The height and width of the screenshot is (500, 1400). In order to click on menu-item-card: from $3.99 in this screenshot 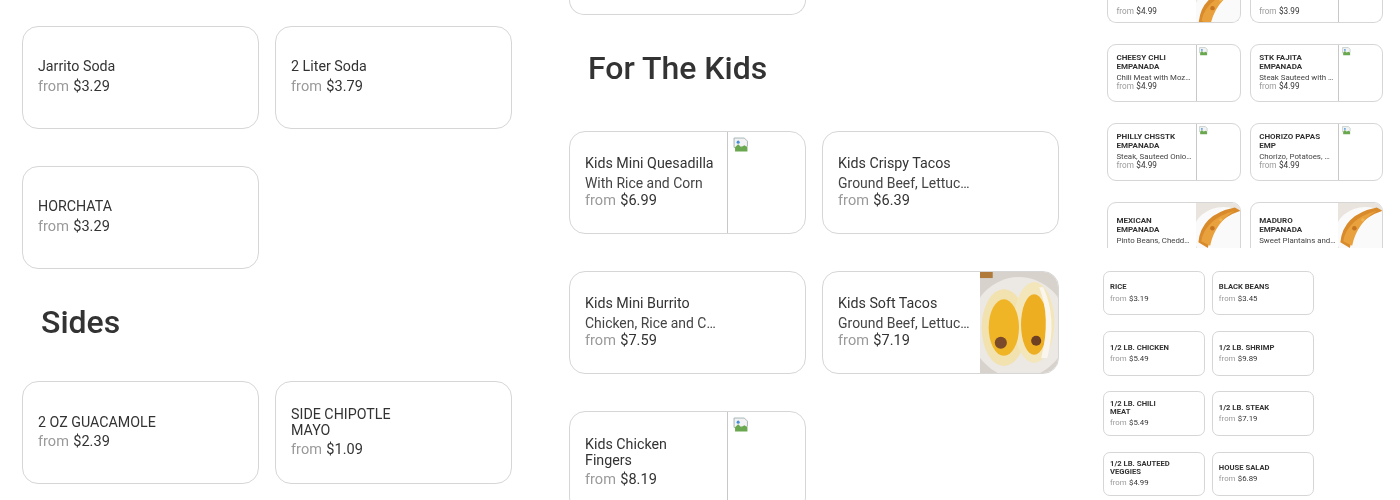, I will do `click(1316, 11)`.